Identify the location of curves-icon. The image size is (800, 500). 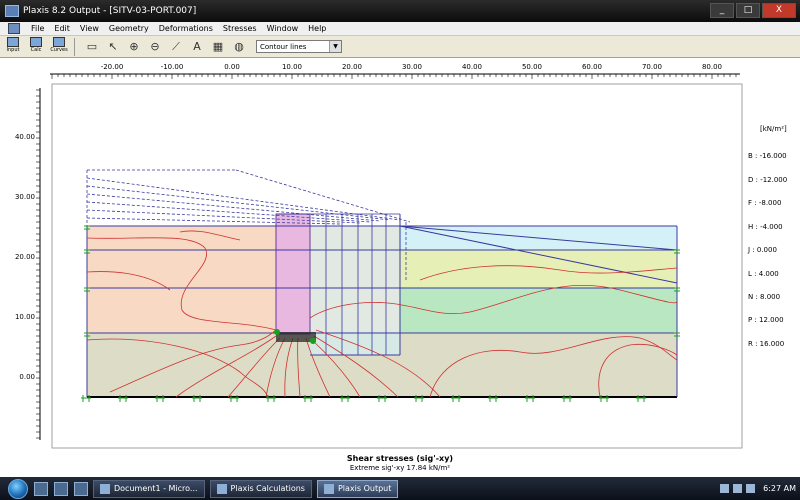
(59, 41).